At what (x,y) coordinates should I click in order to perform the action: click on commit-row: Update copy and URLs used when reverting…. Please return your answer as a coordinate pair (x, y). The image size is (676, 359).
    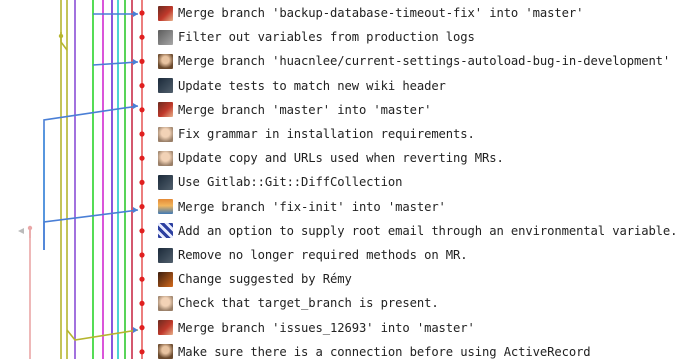
    Looking at the image, I should click on (331, 158).